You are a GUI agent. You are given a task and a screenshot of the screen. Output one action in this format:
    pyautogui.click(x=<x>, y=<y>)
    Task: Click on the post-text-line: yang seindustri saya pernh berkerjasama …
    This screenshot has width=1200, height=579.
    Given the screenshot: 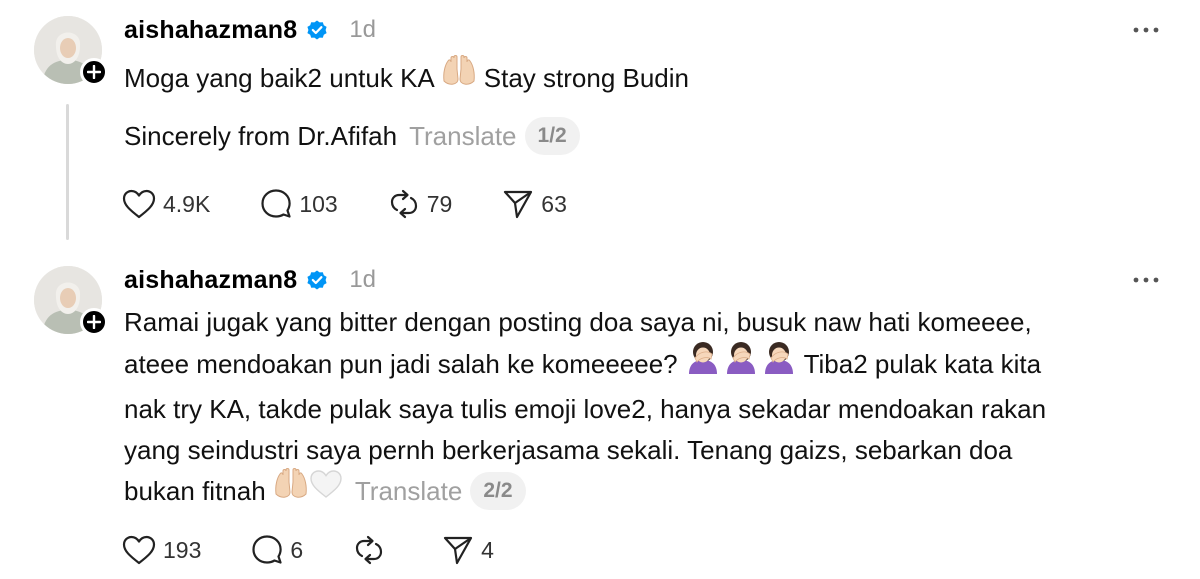 What is the action you would take?
    pyautogui.click(x=568, y=450)
    